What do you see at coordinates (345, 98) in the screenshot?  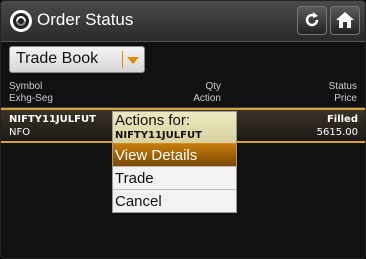 I see `header-price: Price` at bounding box center [345, 98].